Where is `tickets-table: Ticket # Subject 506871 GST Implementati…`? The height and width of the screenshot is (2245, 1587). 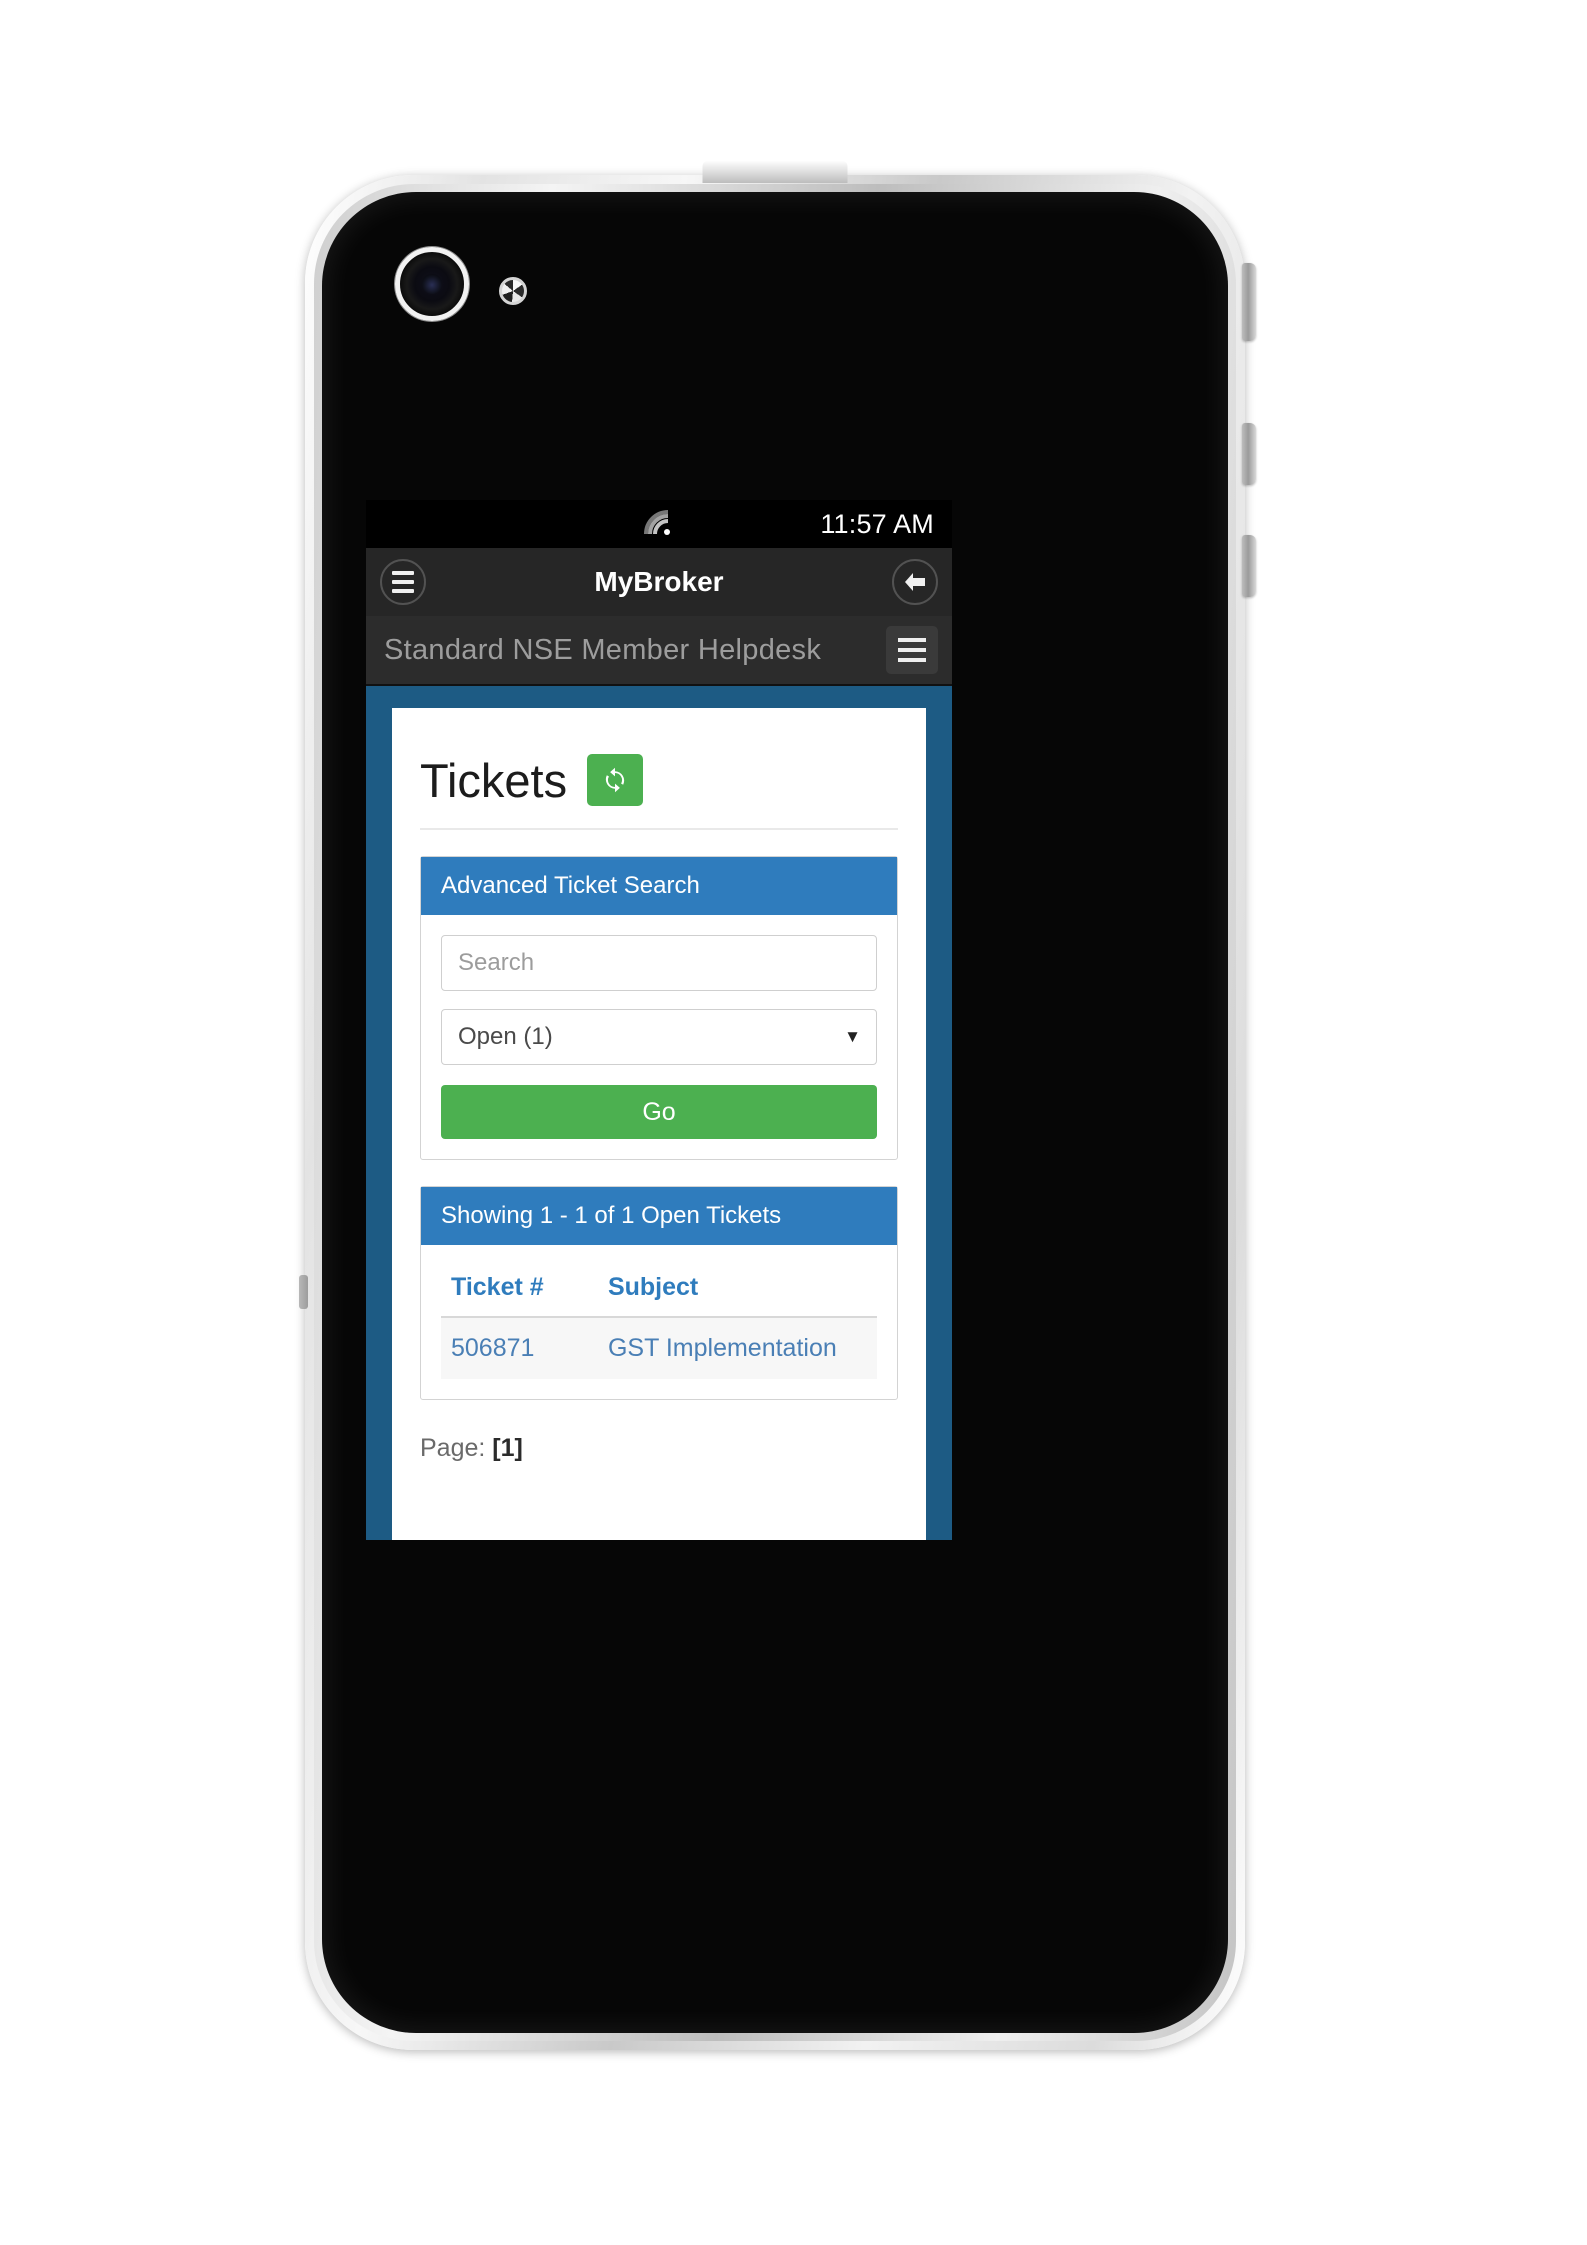 tickets-table: Ticket # Subject 506871 GST Implementati… is located at coordinates (659, 1322).